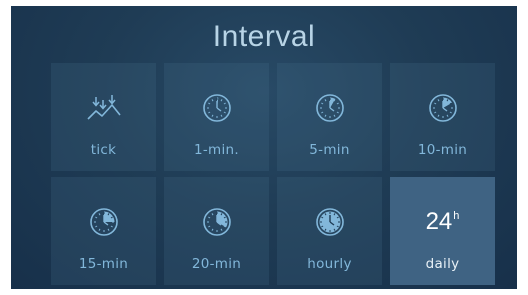  I want to click on panel-title: Interval, so click(264, 36).